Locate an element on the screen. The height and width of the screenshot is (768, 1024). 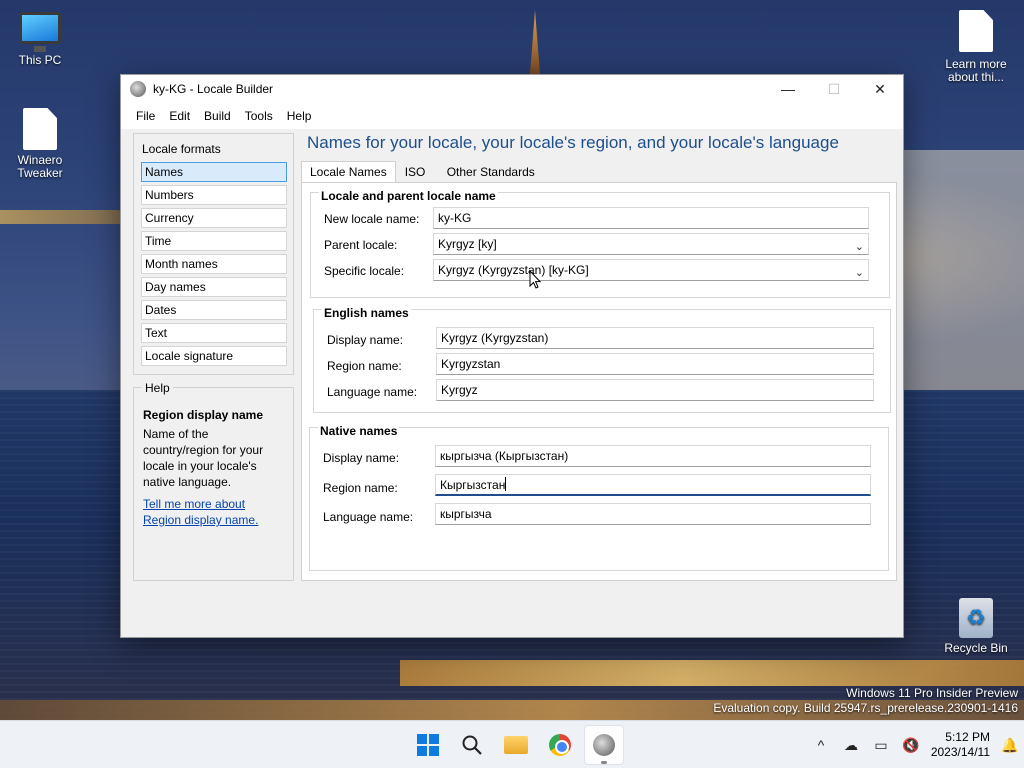
file-explorer-icon is located at coordinates (516, 745).